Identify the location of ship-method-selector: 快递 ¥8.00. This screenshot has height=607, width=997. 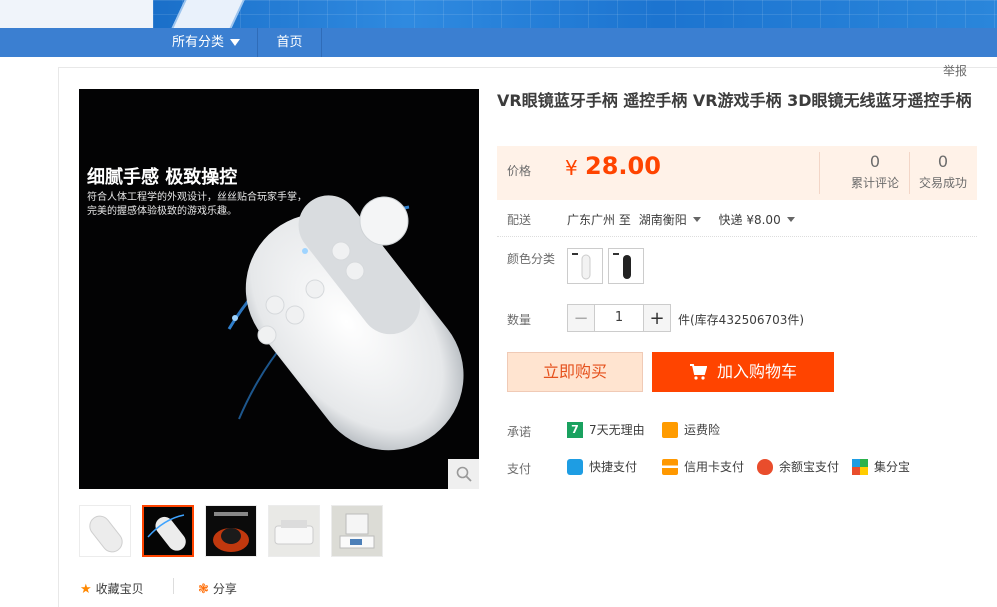
(760, 220).